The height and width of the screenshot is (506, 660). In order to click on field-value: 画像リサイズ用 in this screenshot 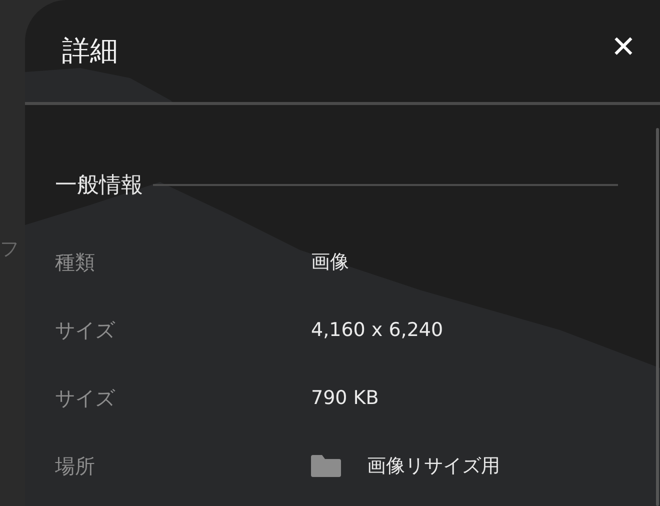, I will do `click(433, 466)`.